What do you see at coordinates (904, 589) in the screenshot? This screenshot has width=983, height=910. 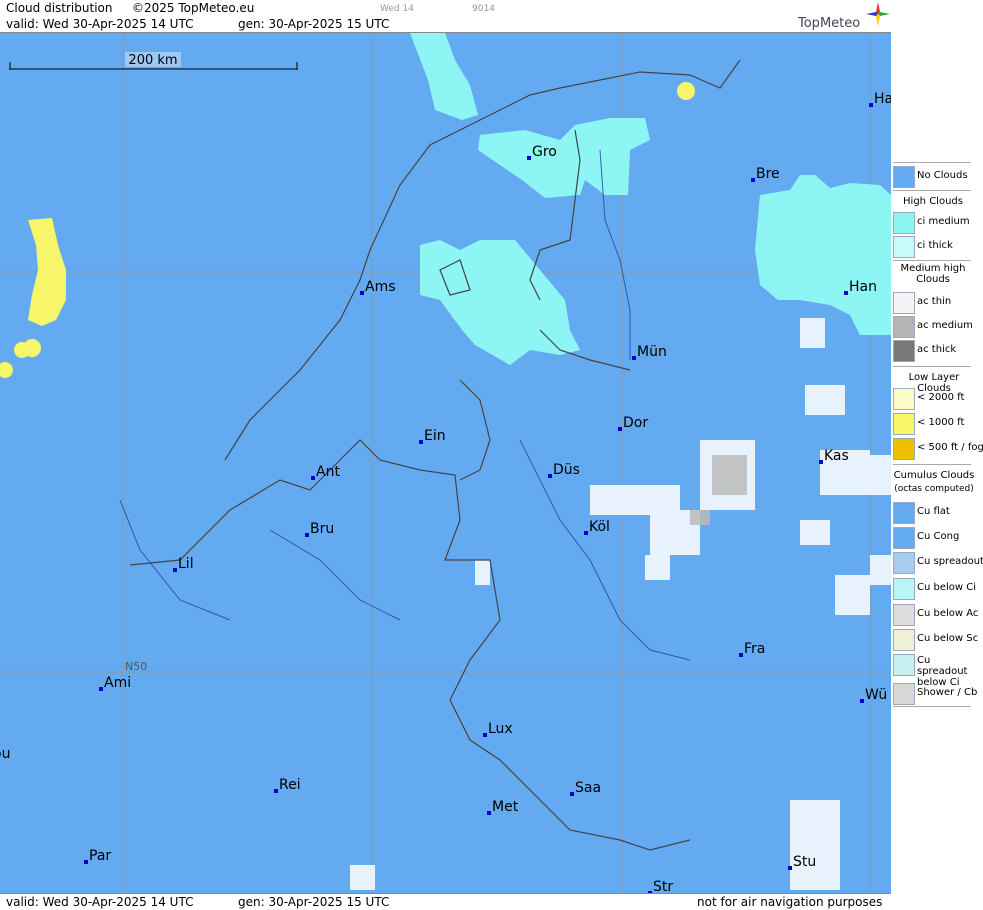 I see `cu-below-ci-swatch` at bounding box center [904, 589].